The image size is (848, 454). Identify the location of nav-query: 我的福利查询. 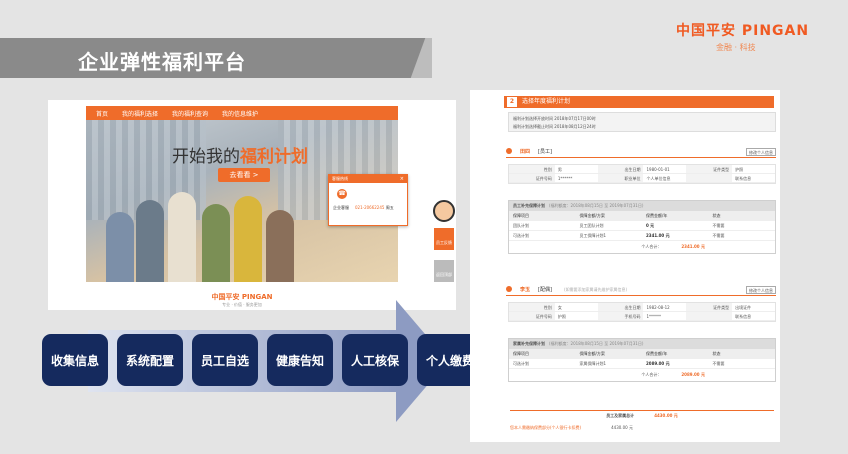
(190, 113).